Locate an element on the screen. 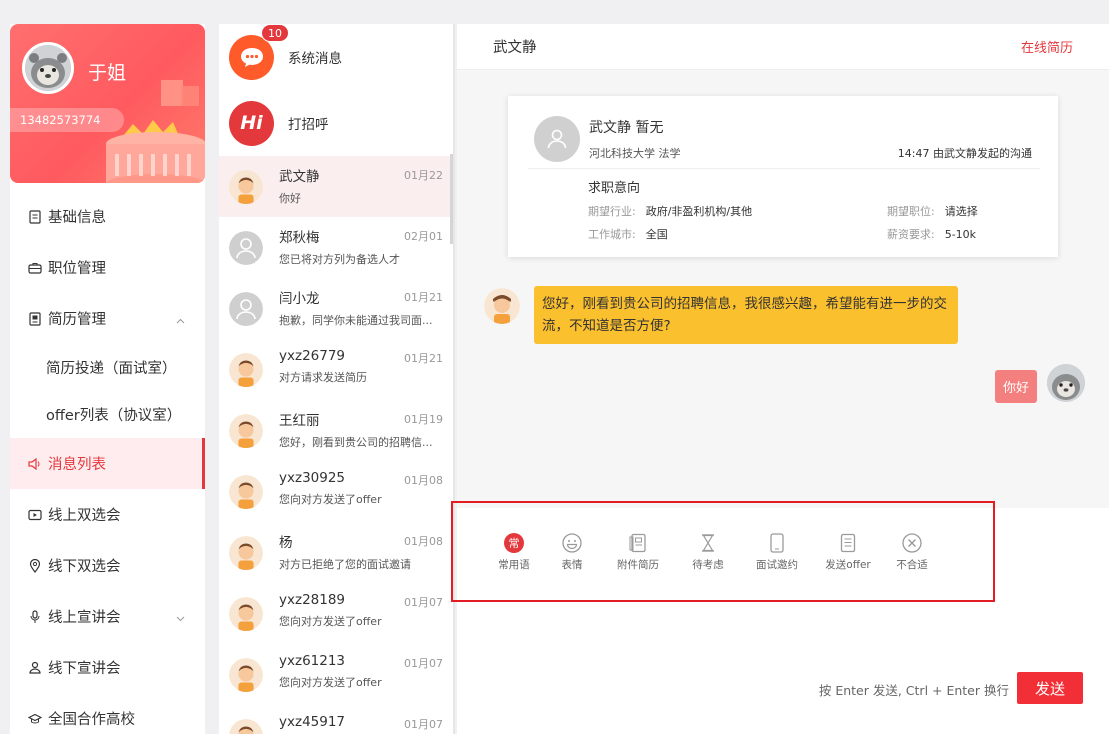 This screenshot has height=734, width=1109. location-pin-icon is located at coordinates (35, 565).